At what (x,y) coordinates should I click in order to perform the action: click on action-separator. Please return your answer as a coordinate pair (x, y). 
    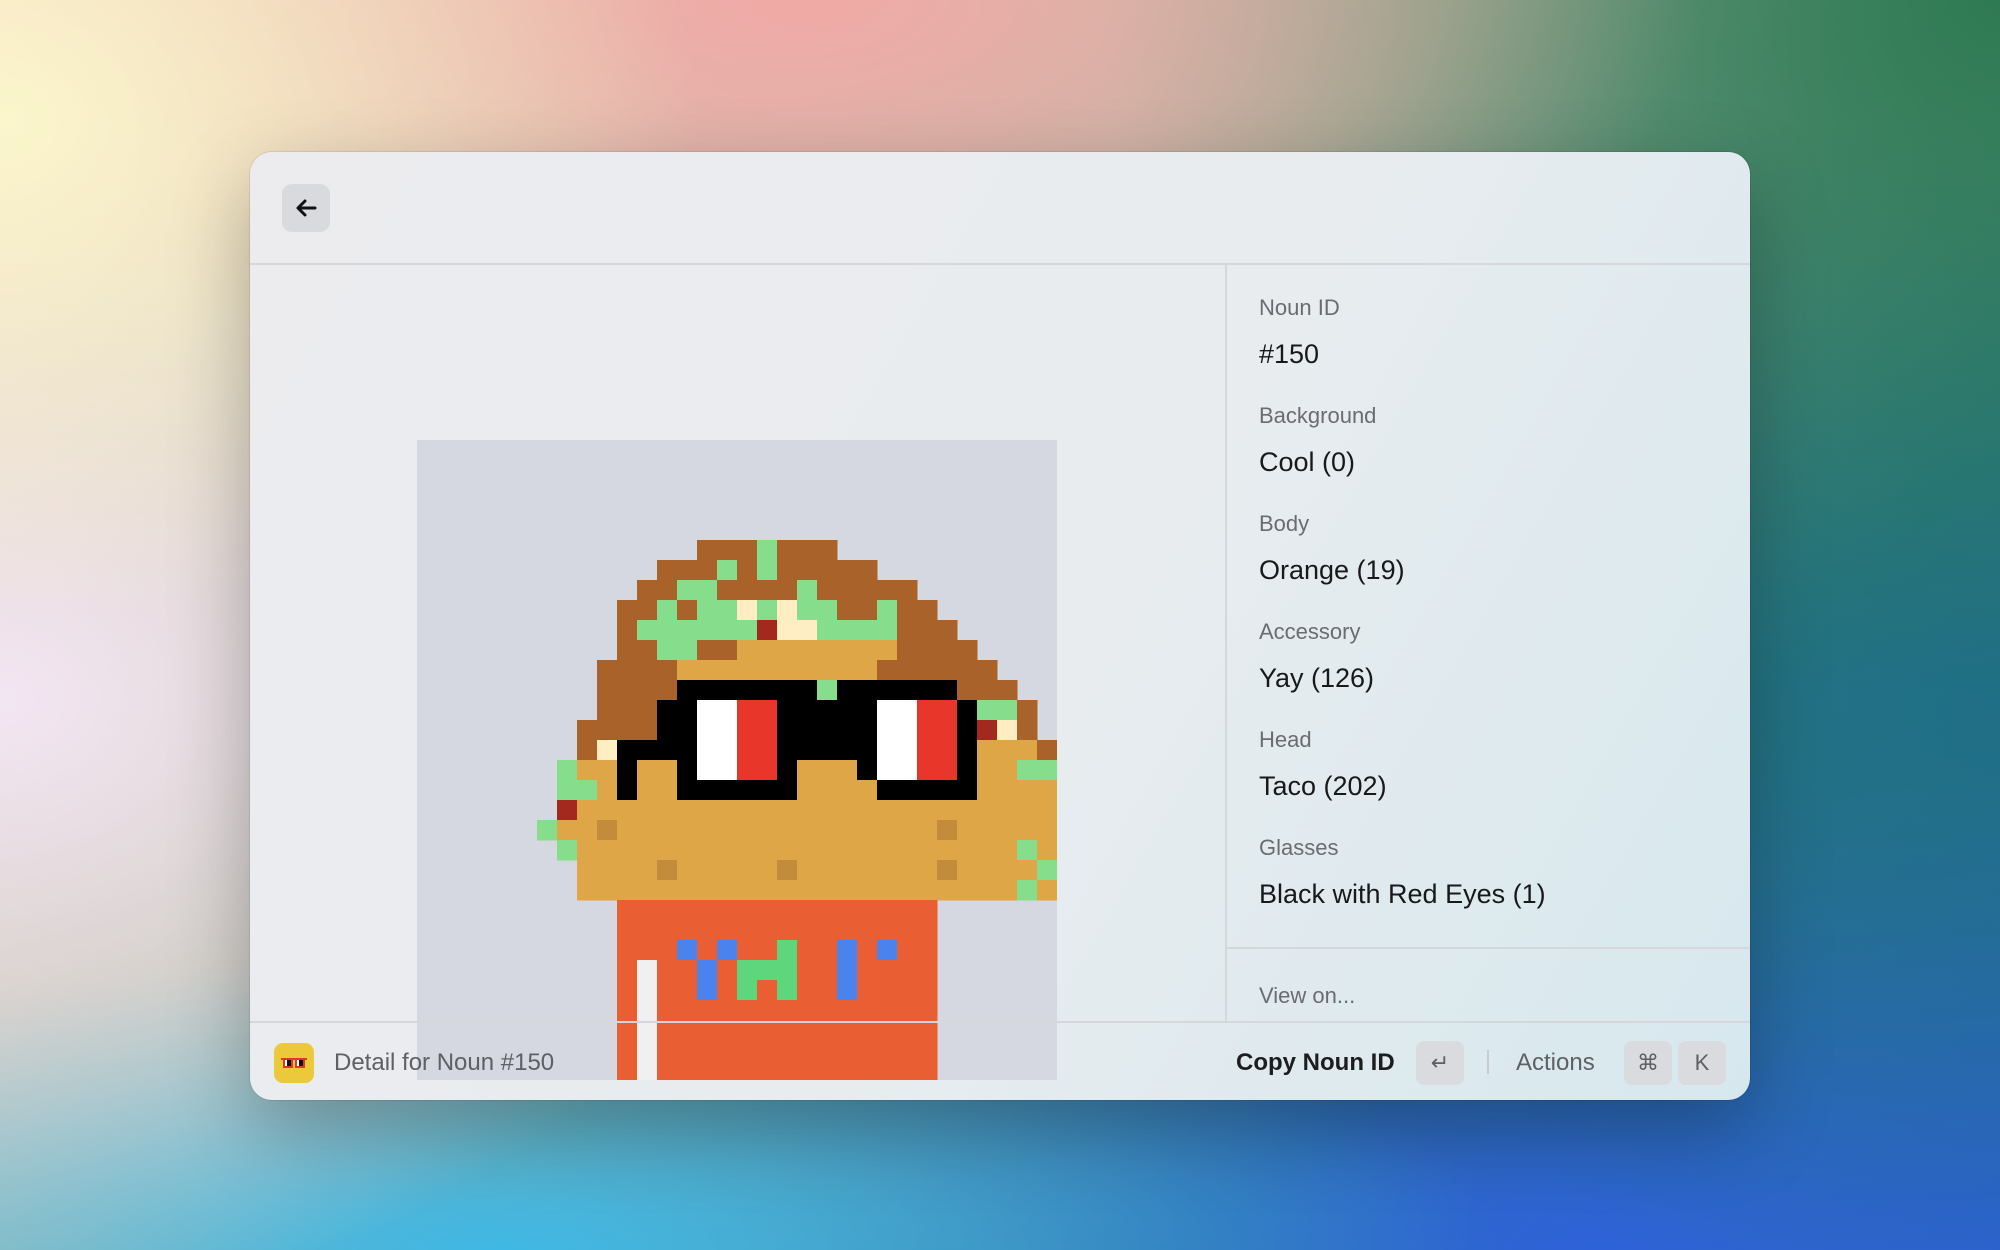
    Looking at the image, I should click on (1488, 1062).